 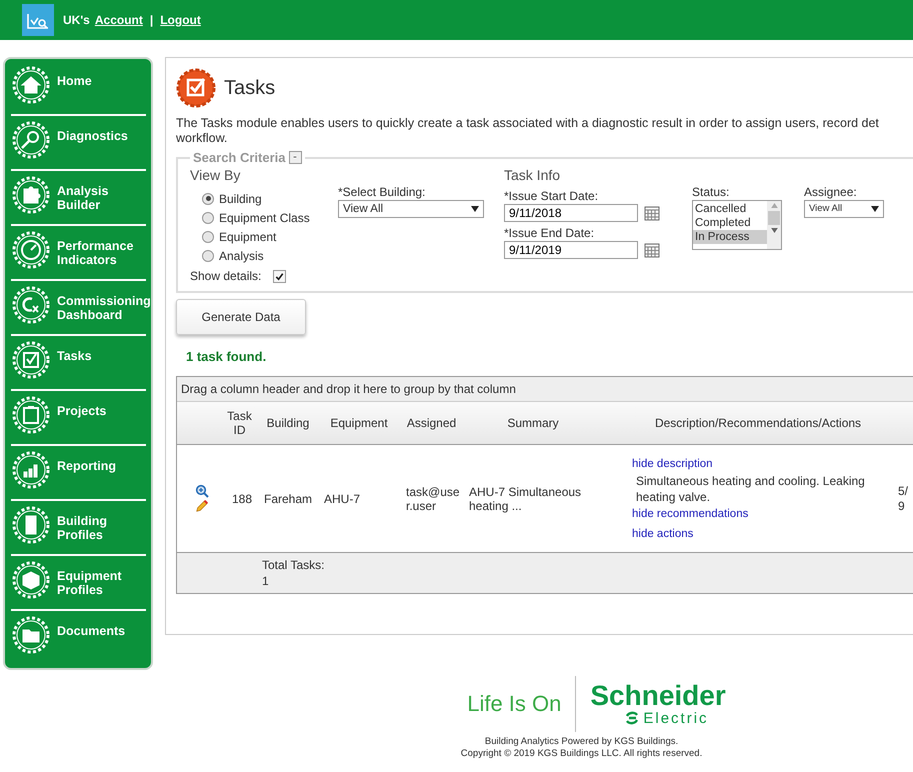 What do you see at coordinates (180, 20) in the screenshot?
I see `logout-link: Logout` at bounding box center [180, 20].